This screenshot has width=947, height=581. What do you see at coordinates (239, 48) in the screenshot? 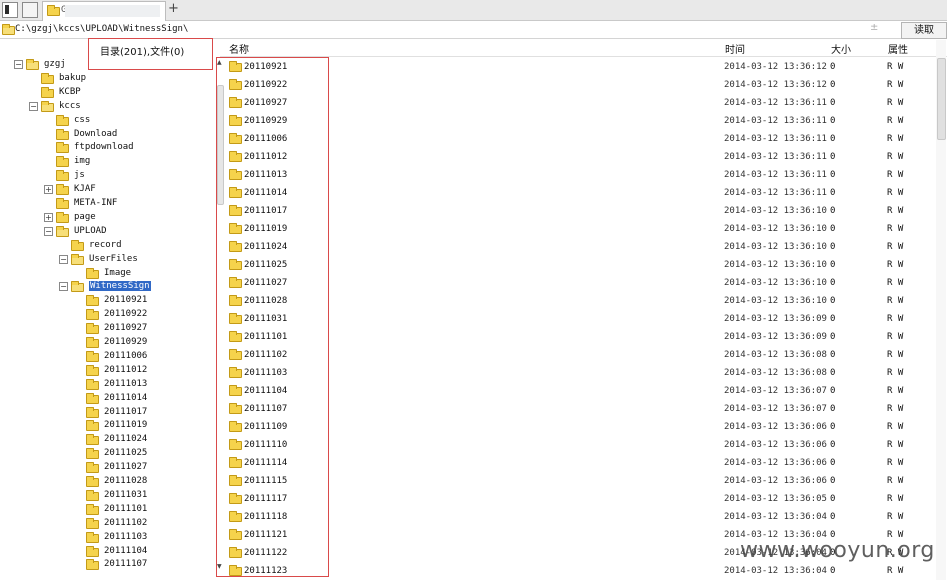
I see `column-name: 名称` at bounding box center [239, 48].